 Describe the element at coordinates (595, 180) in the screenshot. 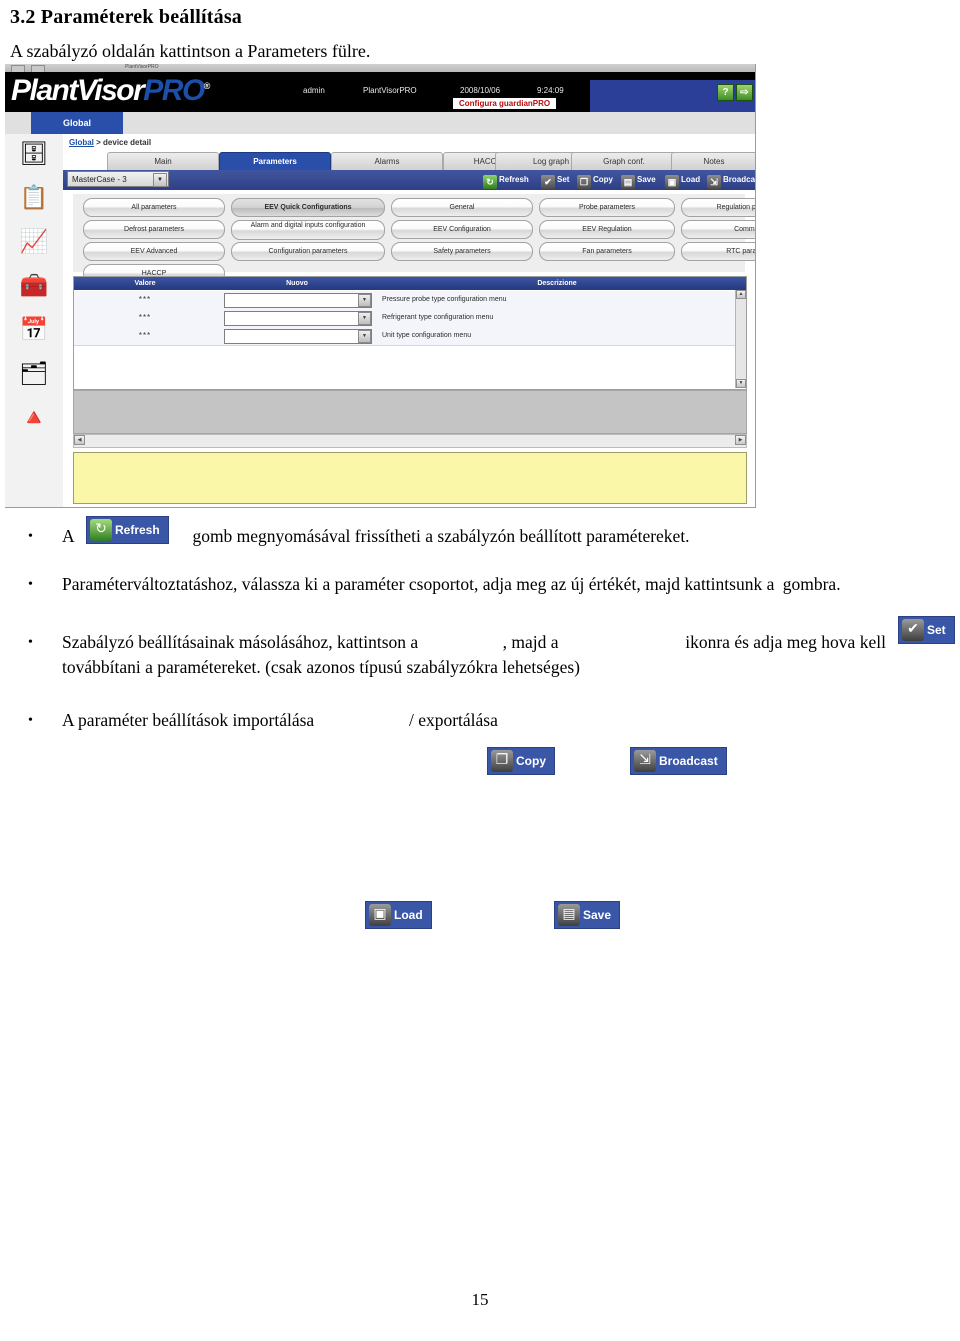

I see `toolbar-copy-button: ❐ Copy` at that location.